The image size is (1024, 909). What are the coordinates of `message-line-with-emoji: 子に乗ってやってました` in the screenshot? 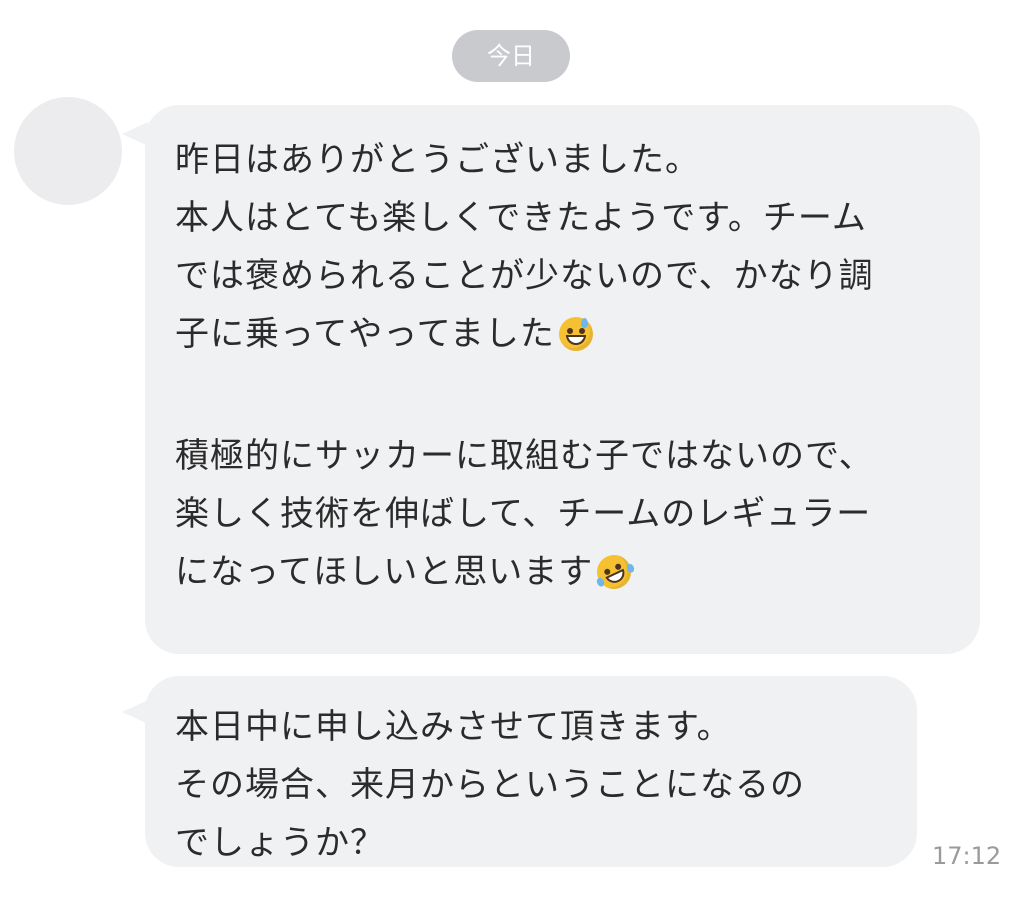 It's located at (565, 334).